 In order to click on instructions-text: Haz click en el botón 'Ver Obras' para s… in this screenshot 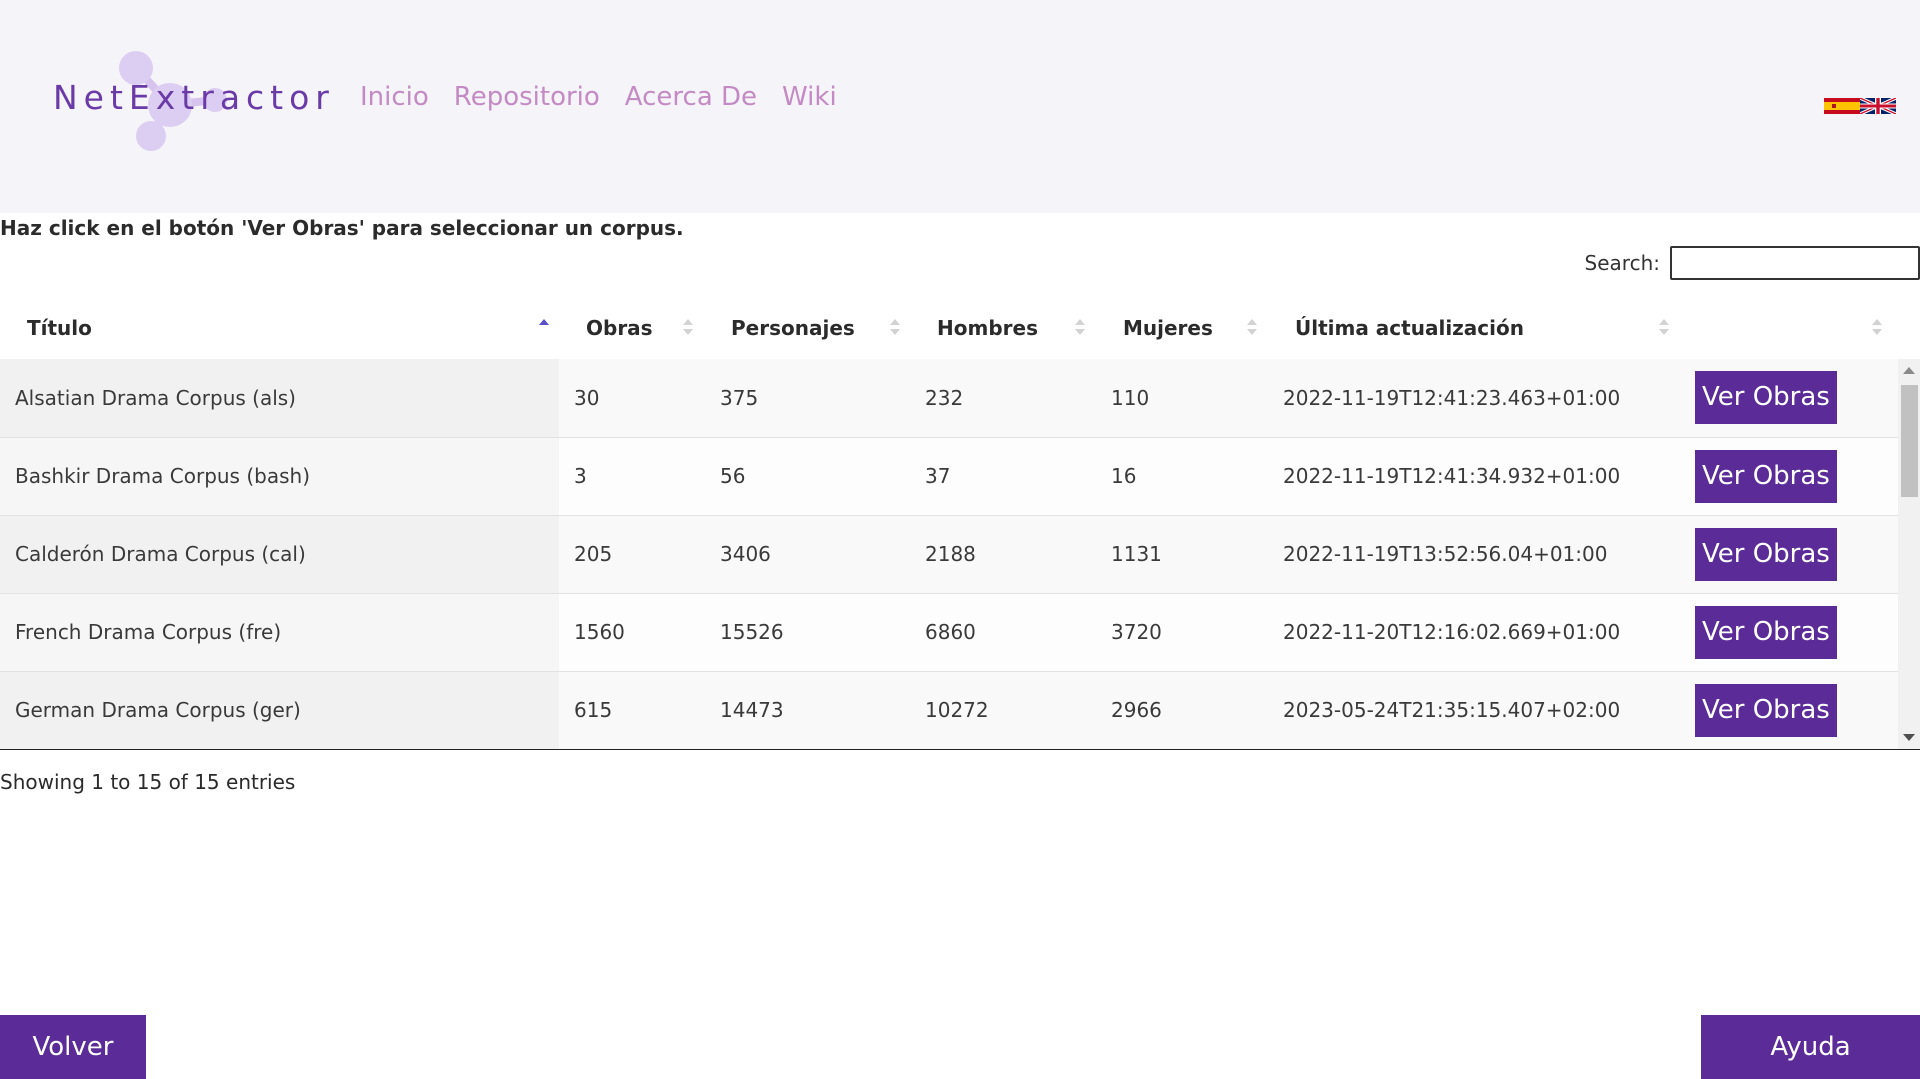, I will do `click(342, 228)`.